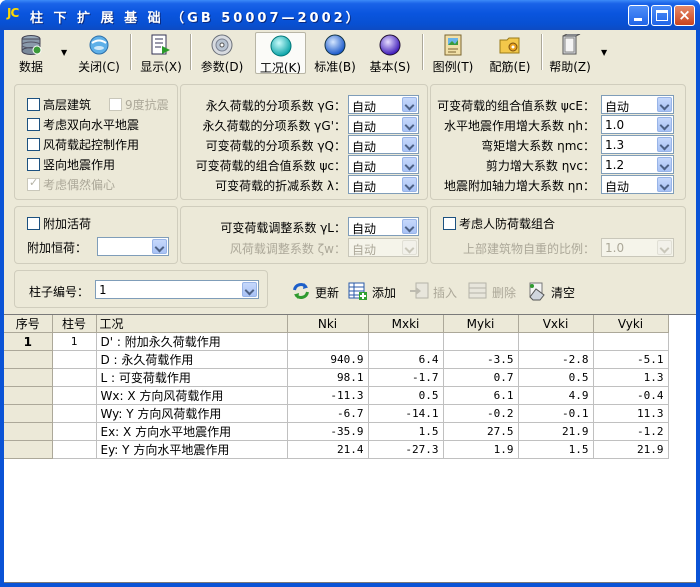 Image resolution: width=700 pixels, height=587 pixels. I want to click on cell-nki: -11.3, so click(328, 395).